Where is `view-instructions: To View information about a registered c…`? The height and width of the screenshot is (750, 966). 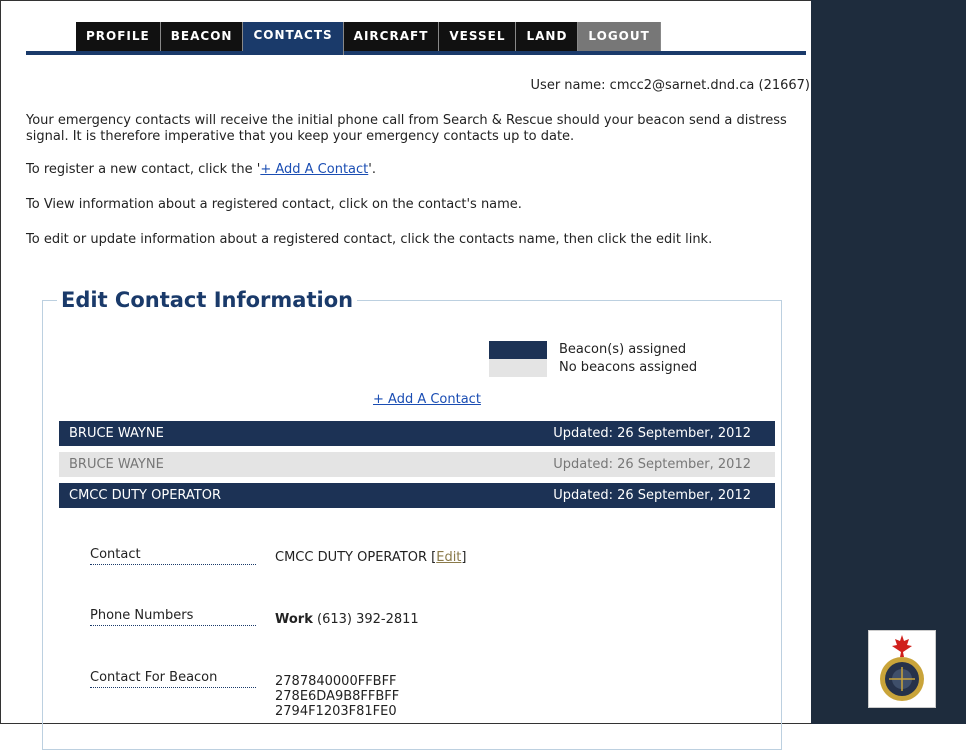 view-instructions: To View information about a registered c… is located at coordinates (274, 204).